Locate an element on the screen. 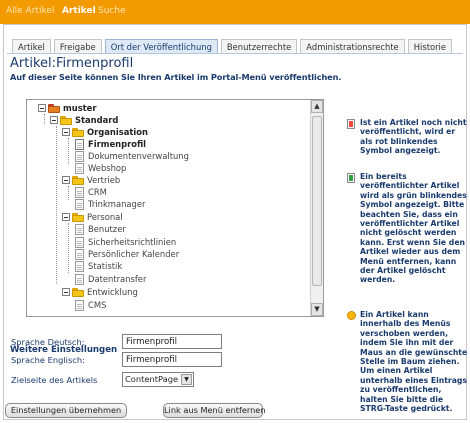 Image resolution: width=470 pixels, height=423 pixels. tree-node-trinkmanager: Trinkmanager is located at coordinates (110, 204).